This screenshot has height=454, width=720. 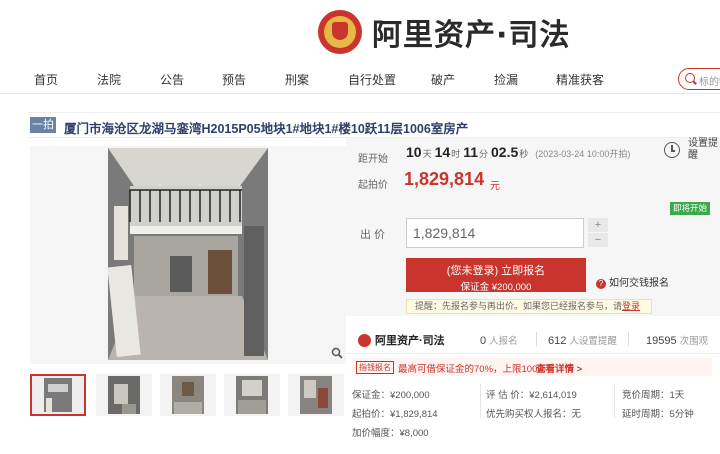 What do you see at coordinates (672, 150) in the screenshot?
I see `alarm-clock-icon` at bounding box center [672, 150].